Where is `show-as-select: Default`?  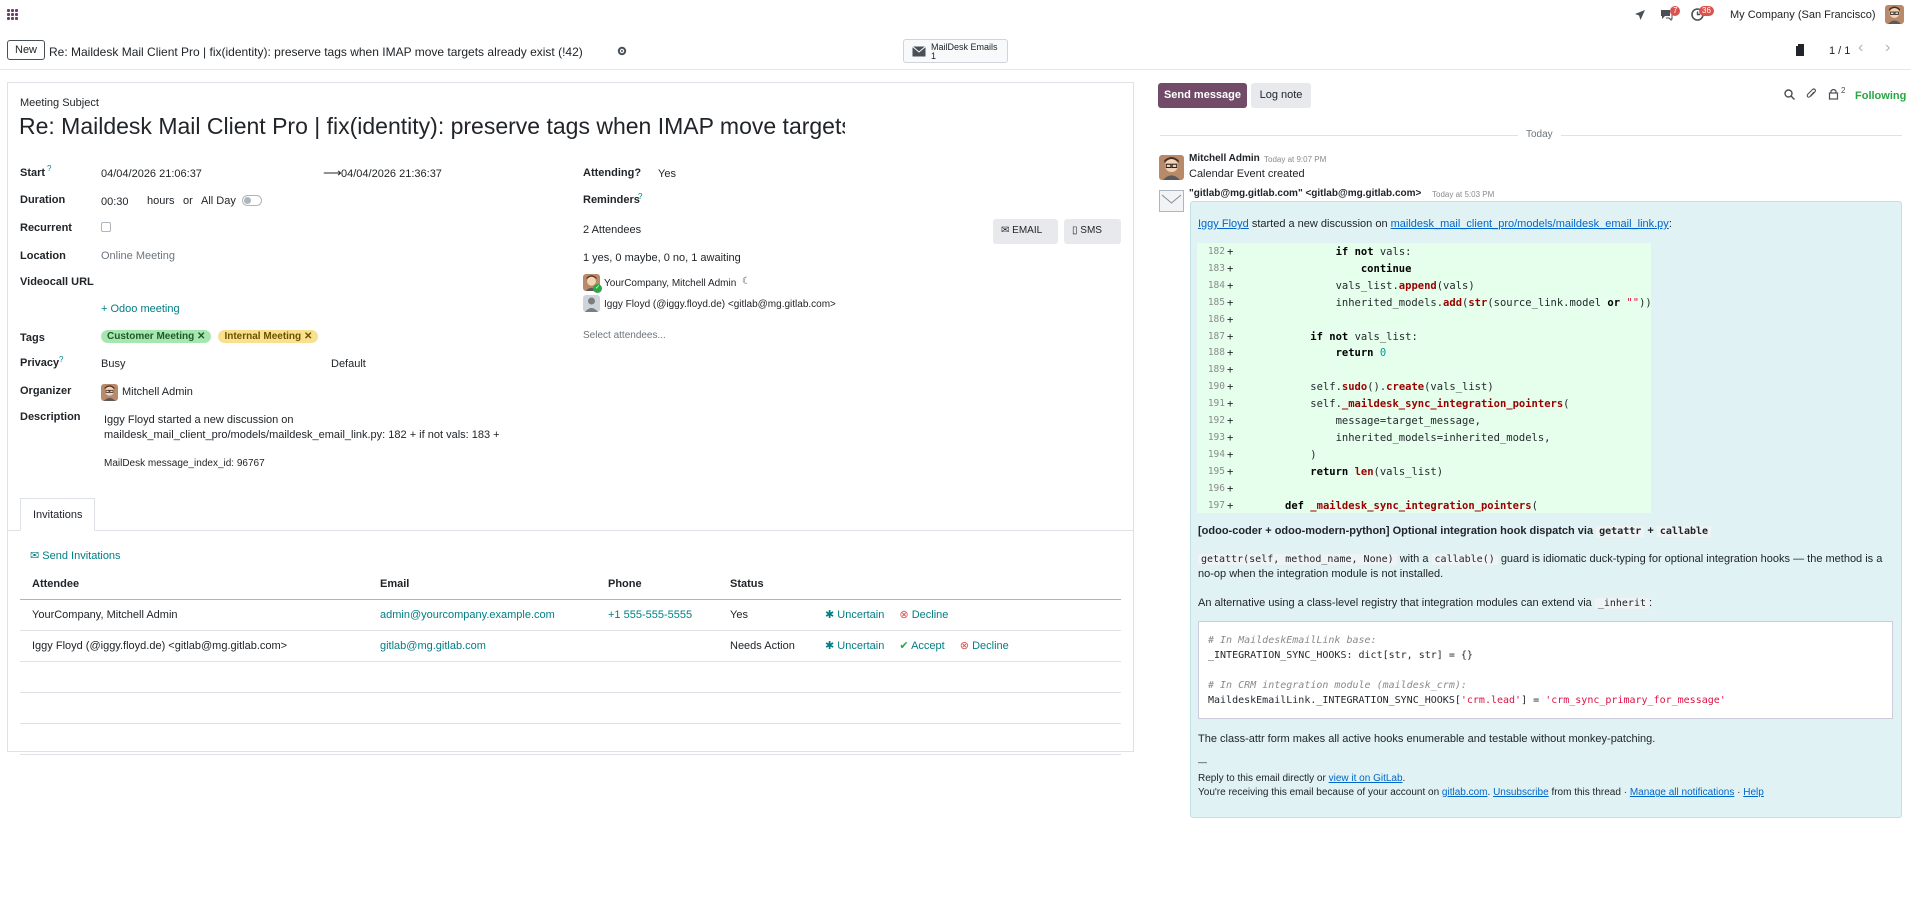
show-as-select: Default is located at coordinates (348, 364).